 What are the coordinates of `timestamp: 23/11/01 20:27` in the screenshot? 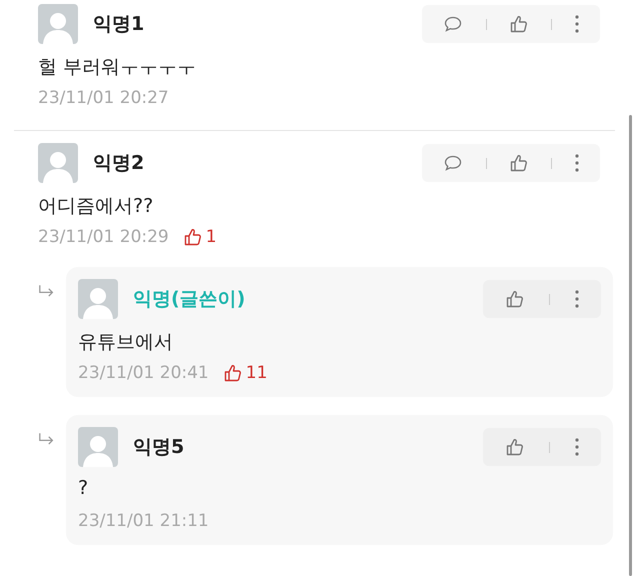 It's located at (103, 98).